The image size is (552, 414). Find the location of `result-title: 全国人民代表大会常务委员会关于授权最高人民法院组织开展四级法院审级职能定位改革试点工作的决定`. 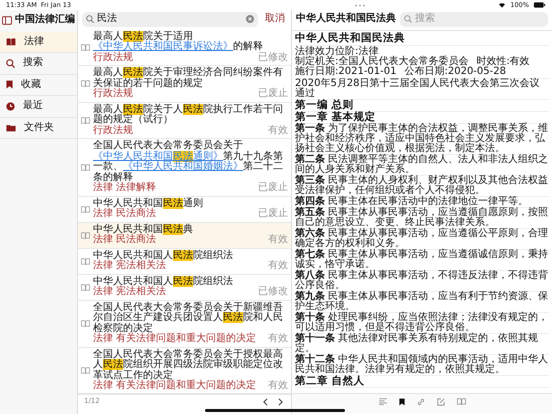

result-title: 全国人民代表大会常务委员会关于授权最高人民法院组织开展四级法院审级职能定位改革试点工作的决定 is located at coordinates (188, 365).